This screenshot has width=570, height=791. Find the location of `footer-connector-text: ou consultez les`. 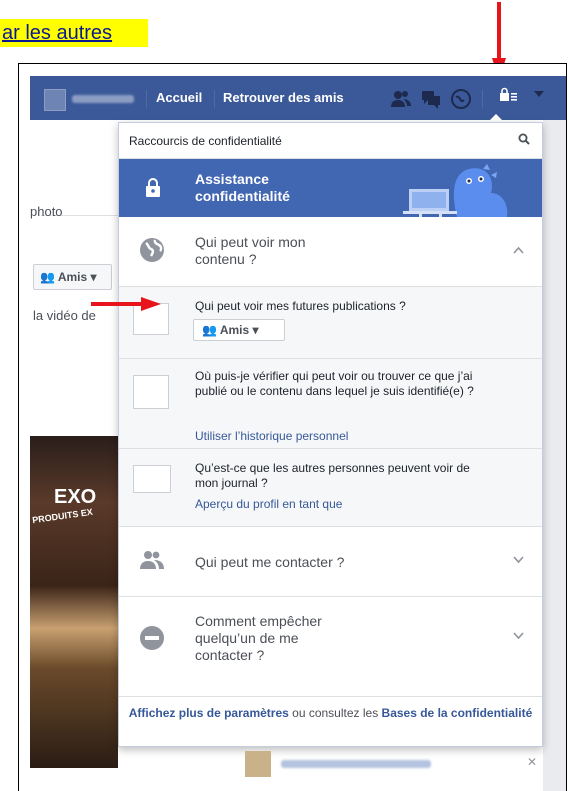

footer-connector-text: ou consultez les is located at coordinates (335, 713).